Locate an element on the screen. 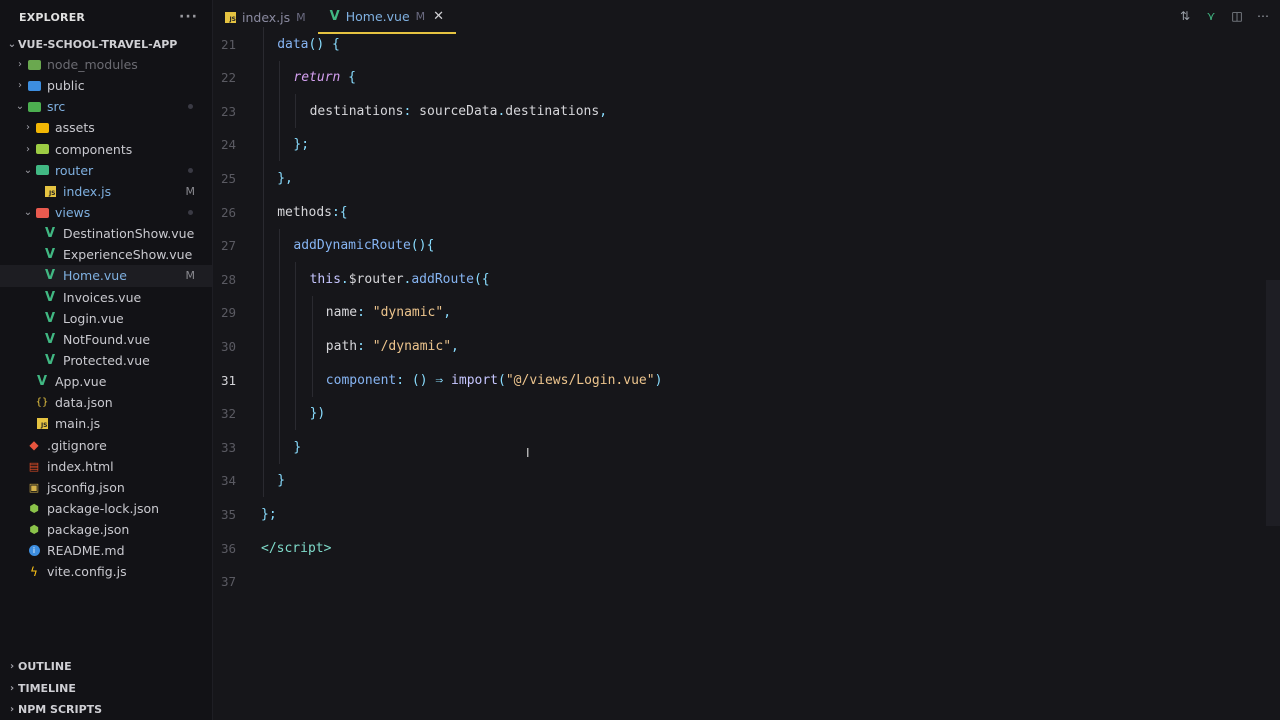 Image resolution: width=1280 pixels, height=720 pixels. code-token: . is located at coordinates (344, 279).